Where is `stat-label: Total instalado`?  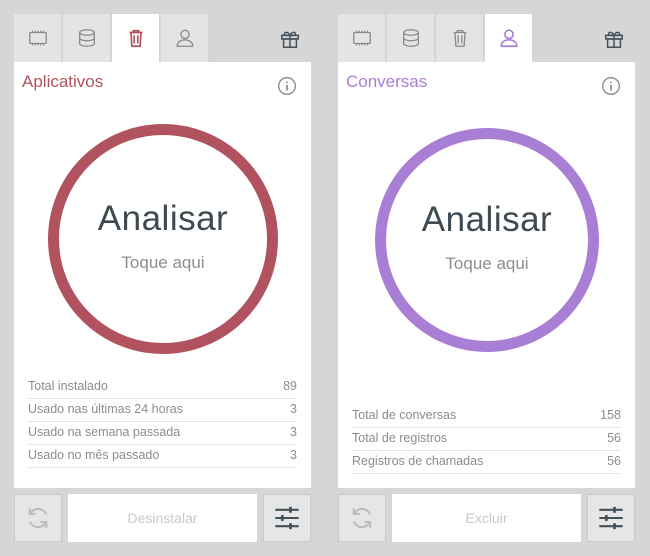 stat-label: Total instalado is located at coordinates (68, 386).